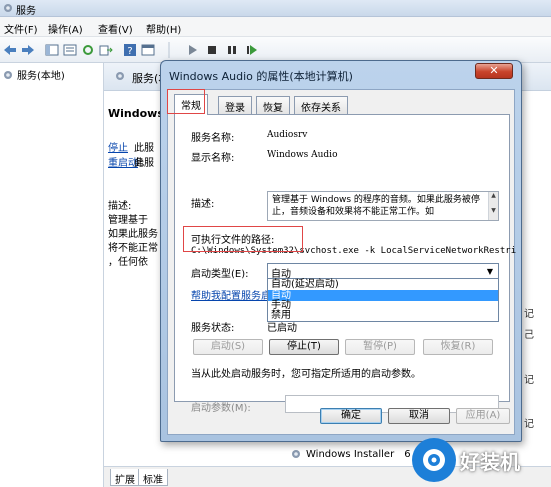  Describe the element at coordinates (434, 460) in the screenshot. I see `watermark-logo-icon` at that location.